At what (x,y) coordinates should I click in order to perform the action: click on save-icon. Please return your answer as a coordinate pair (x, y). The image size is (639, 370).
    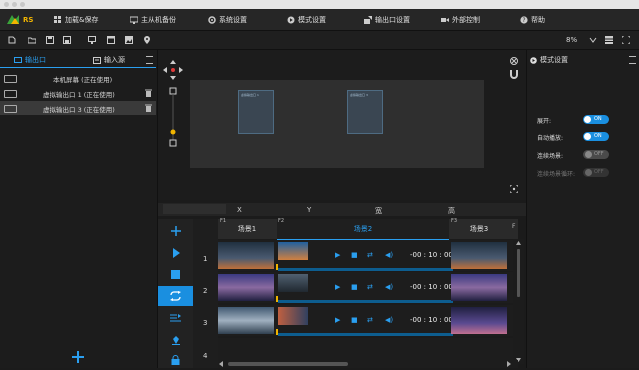
    Looking at the image, I should click on (50, 40).